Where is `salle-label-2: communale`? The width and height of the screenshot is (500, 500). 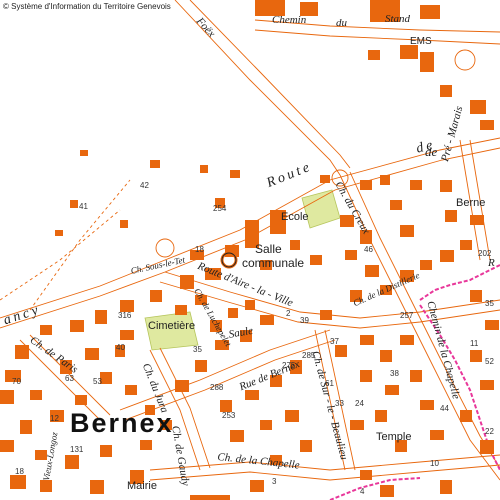
salle-label-2: communale is located at coordinates (273, 263).